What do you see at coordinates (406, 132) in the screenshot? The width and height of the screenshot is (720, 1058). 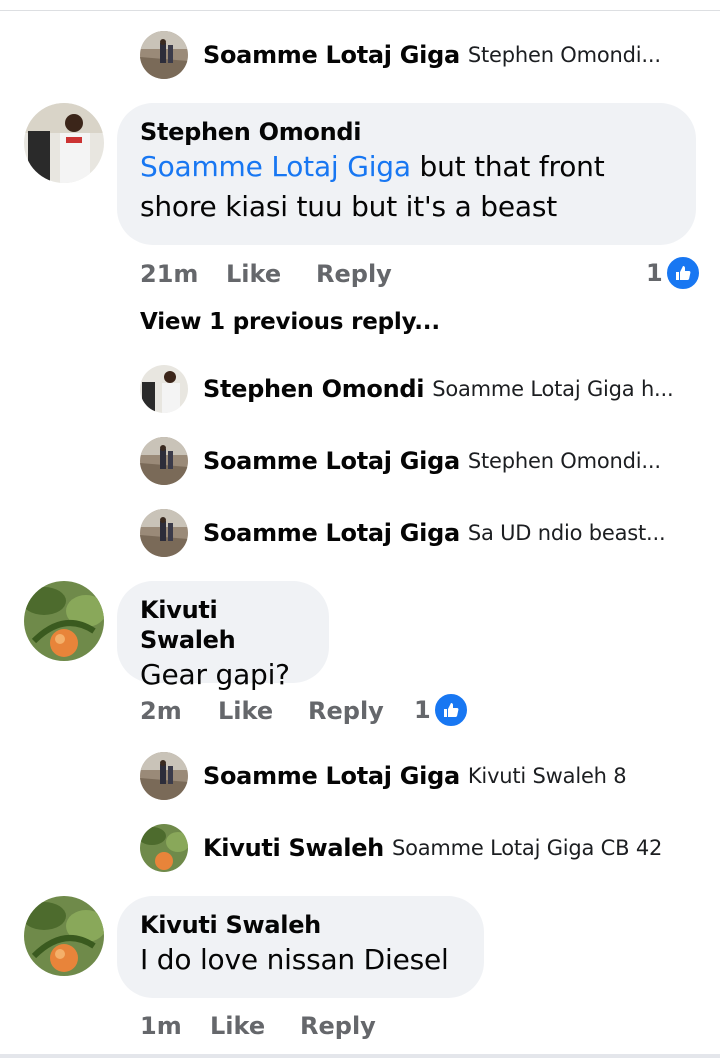 I see `comment-author: Stephen Omondi` at bounding box center [406, 132].